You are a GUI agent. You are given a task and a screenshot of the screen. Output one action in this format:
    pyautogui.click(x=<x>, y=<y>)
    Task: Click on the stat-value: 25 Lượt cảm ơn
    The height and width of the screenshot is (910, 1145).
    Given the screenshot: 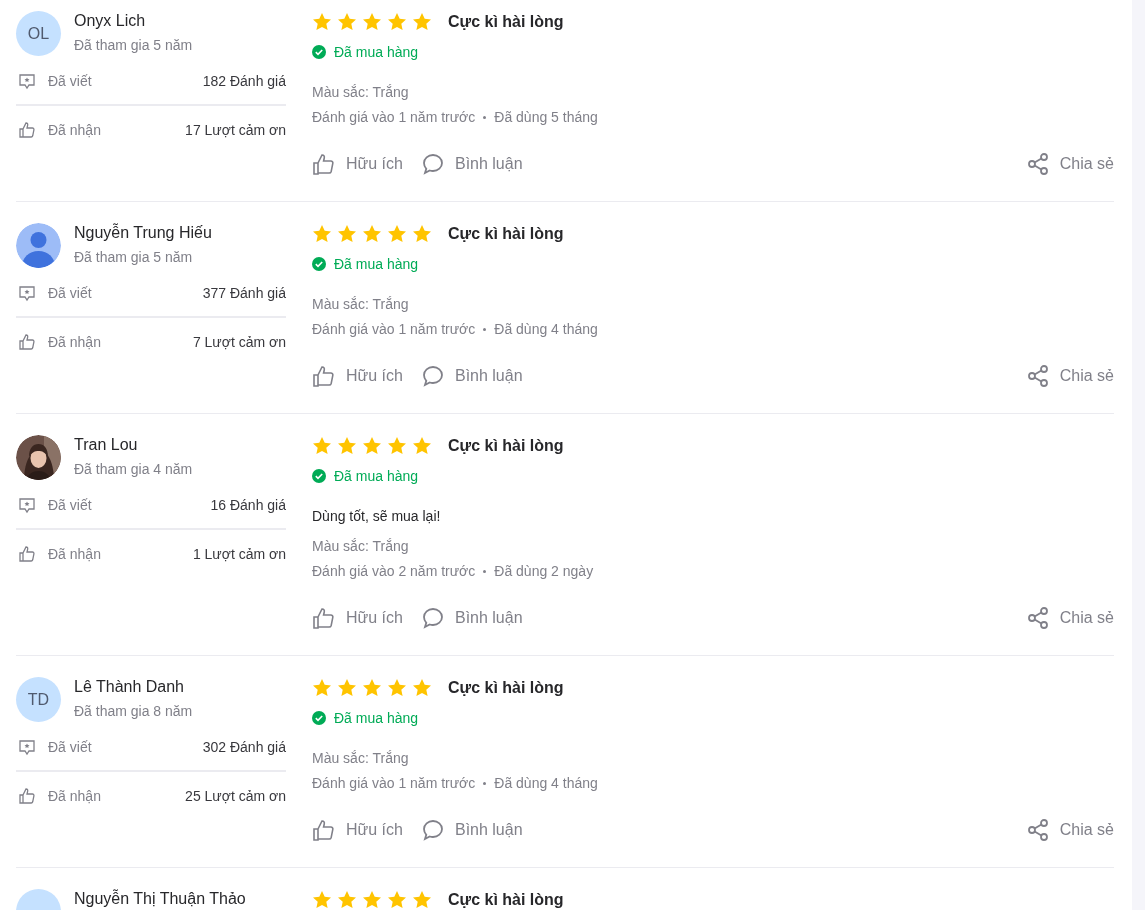 What is the action you would take?
    pyautogui.click(x=235, y=795)
    